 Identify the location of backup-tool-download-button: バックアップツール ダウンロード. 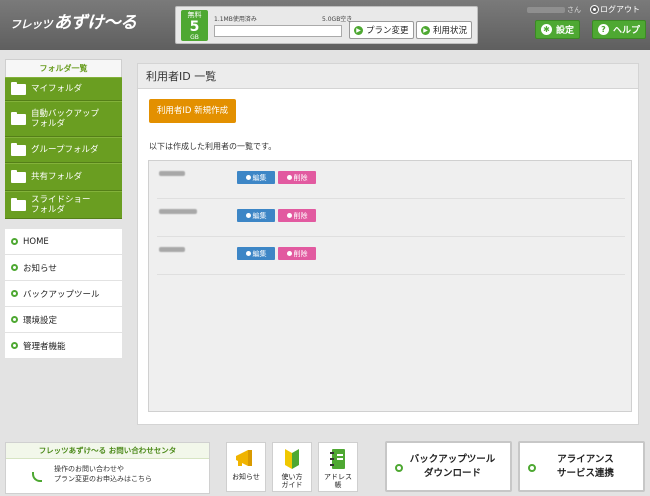
(448, 466).